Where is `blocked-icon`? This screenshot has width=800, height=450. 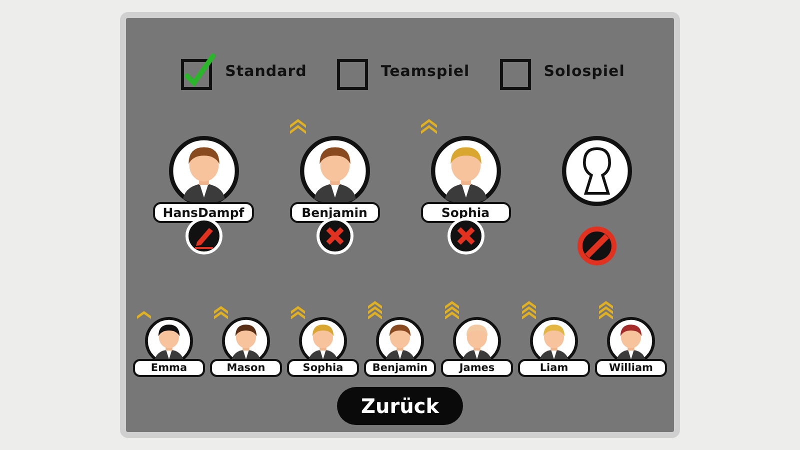 blocked-icon is located at coordinates (596, 246).